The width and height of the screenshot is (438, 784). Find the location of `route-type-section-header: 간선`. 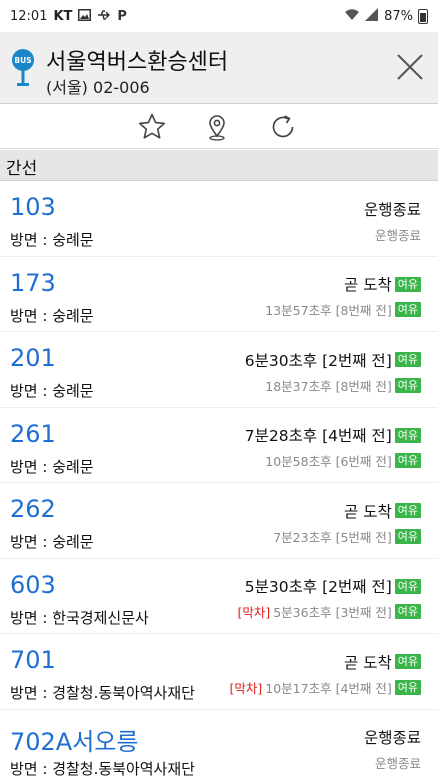

route-type-section-header: 간선 is located at coordinates (219, 165).